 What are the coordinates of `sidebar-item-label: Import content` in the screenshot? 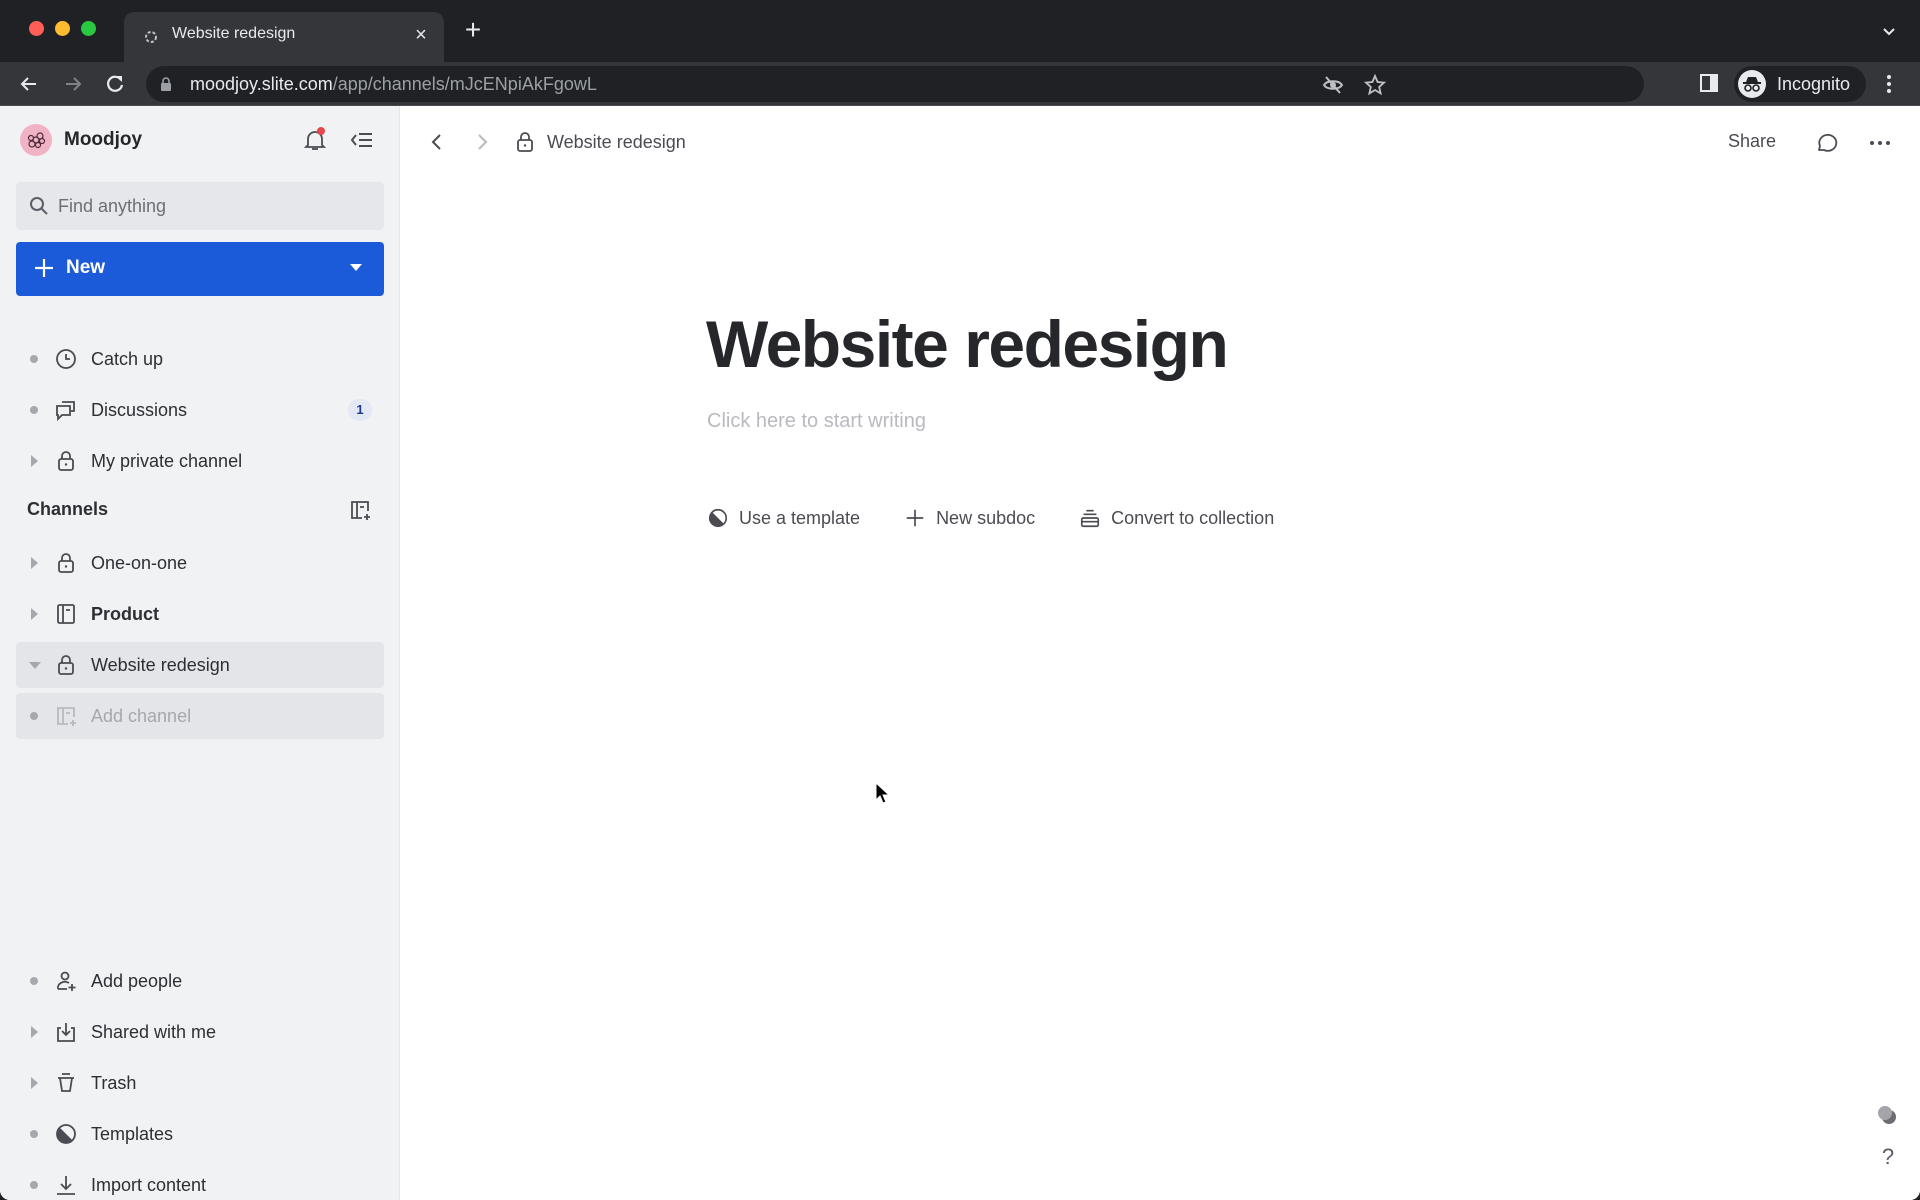 It's located at (149, 1185).